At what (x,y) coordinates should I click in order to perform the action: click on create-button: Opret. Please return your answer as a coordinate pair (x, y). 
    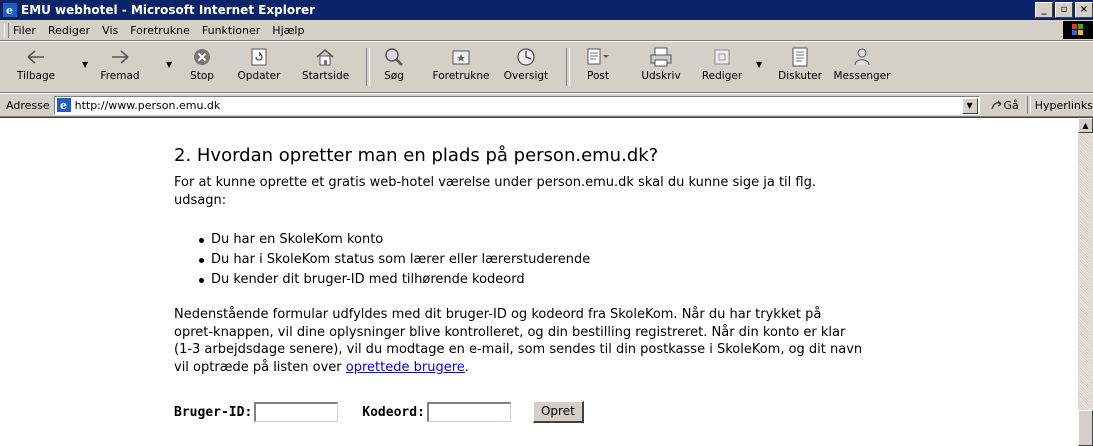
    Looking at the image, I should click on (558, 412).